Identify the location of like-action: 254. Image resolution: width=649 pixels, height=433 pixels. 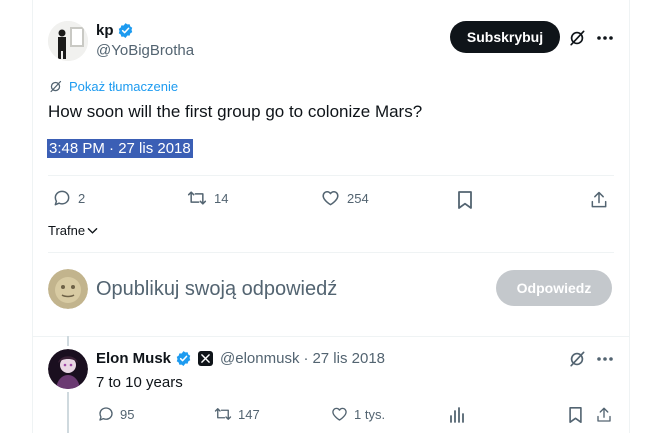
(344, 198).